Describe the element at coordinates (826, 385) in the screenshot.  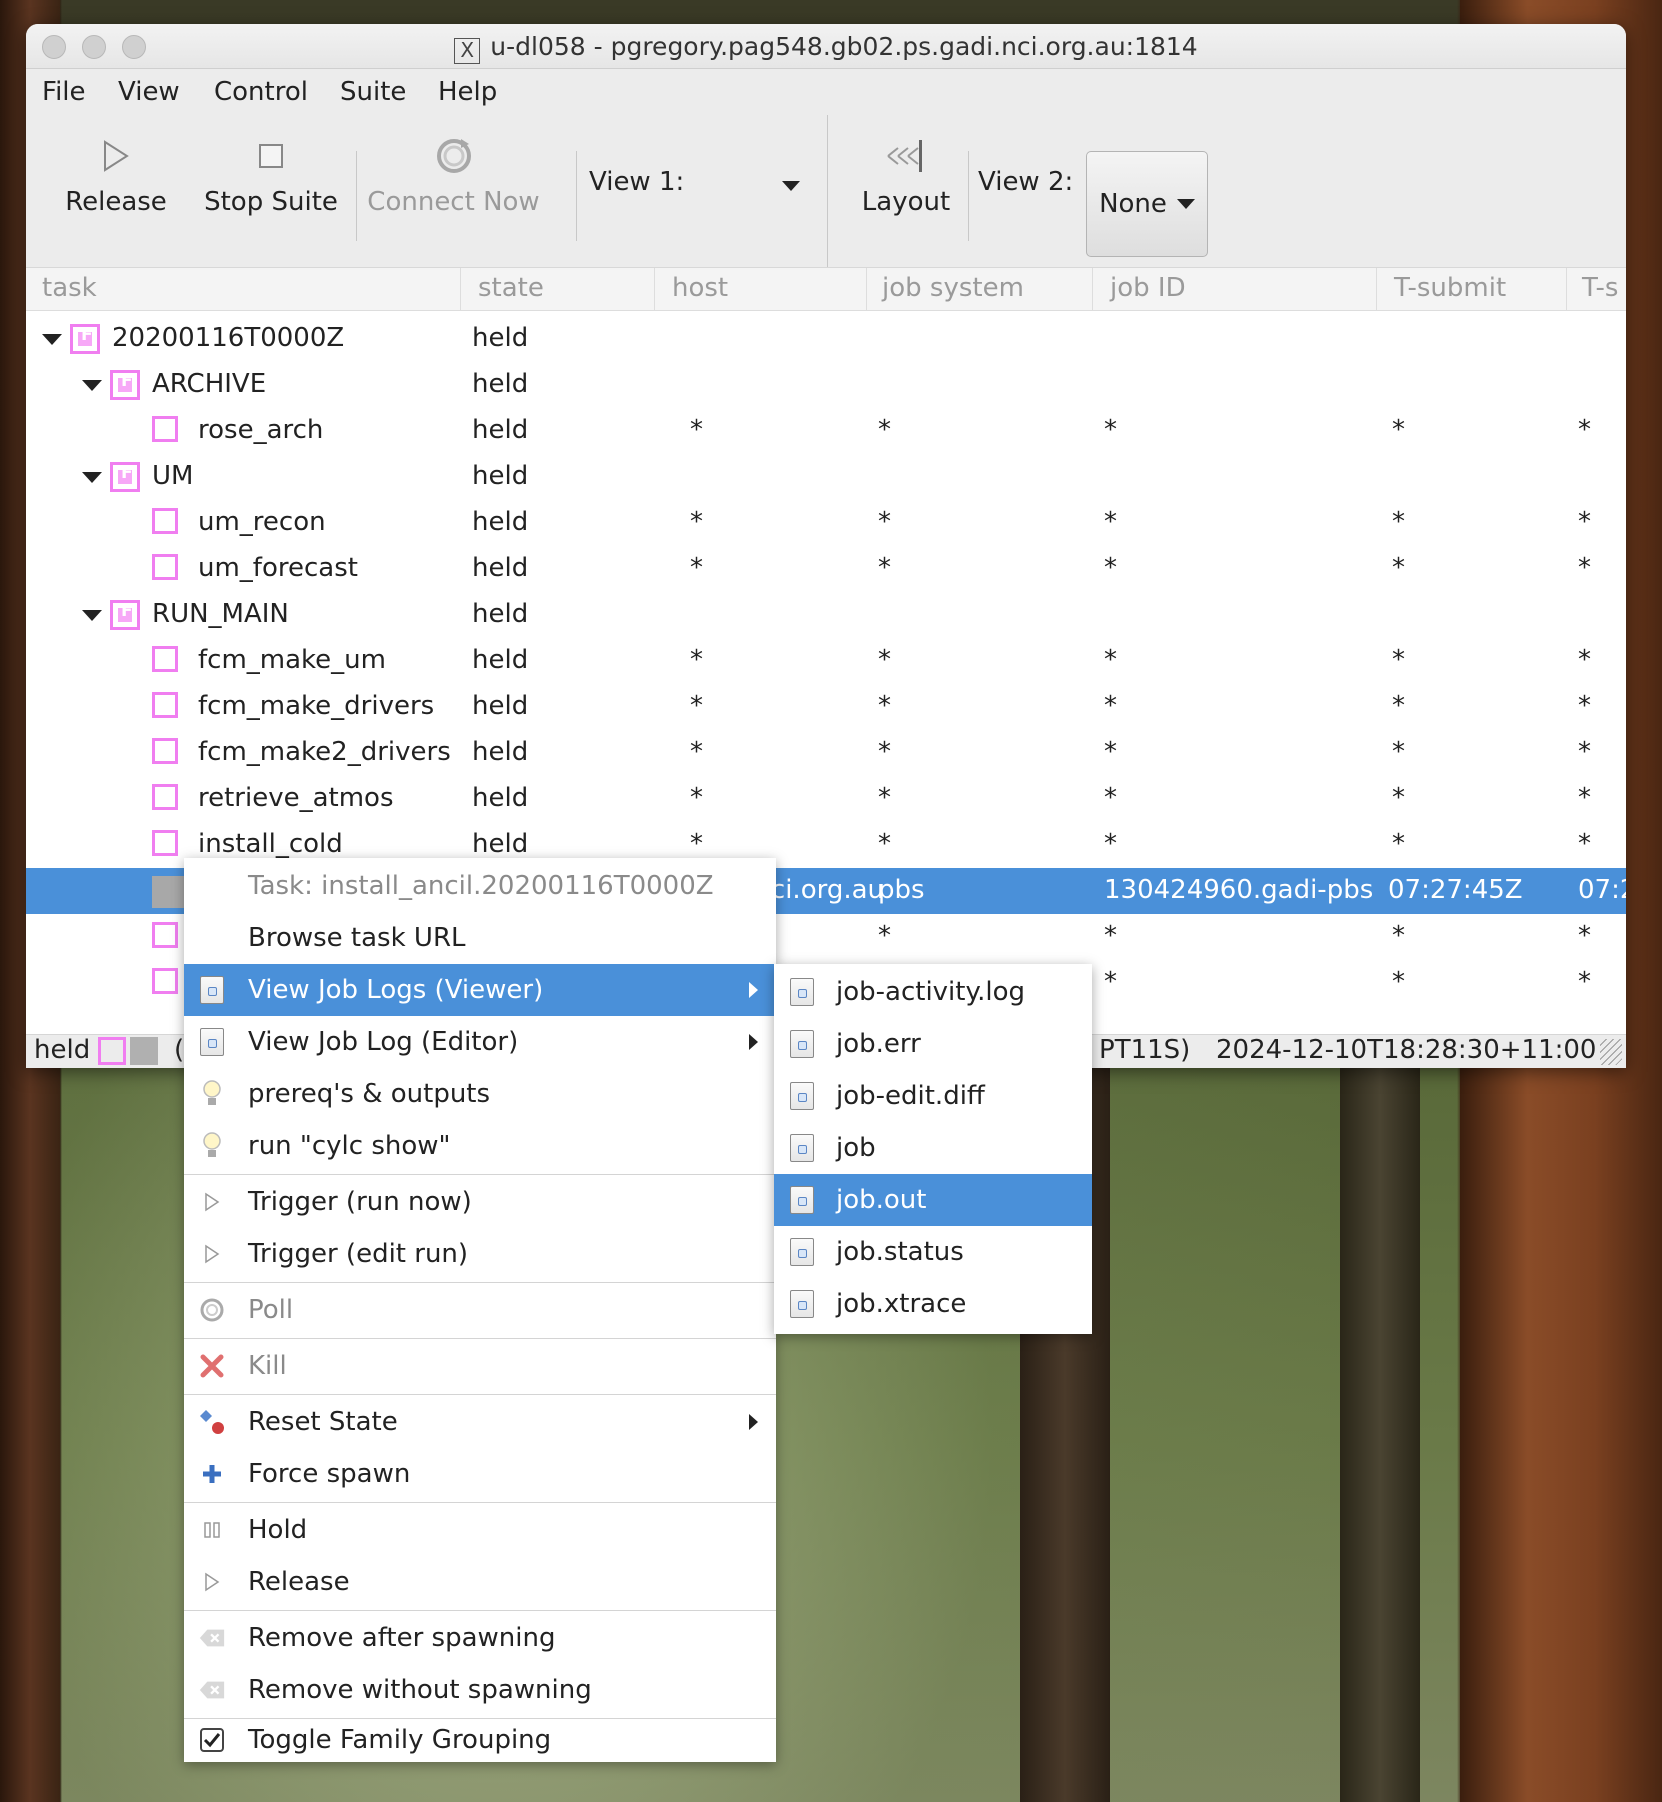
I see `table-row: F ARCHIVE held` at that location.